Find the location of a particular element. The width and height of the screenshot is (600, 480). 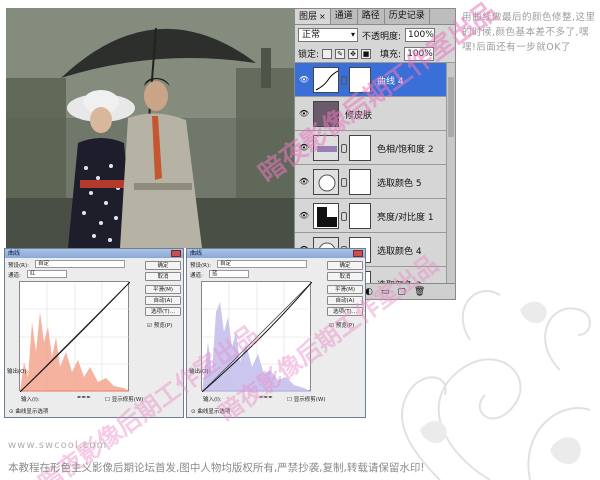

clipping-label: 显示修剪(W) is located at coordinates (309, 400).